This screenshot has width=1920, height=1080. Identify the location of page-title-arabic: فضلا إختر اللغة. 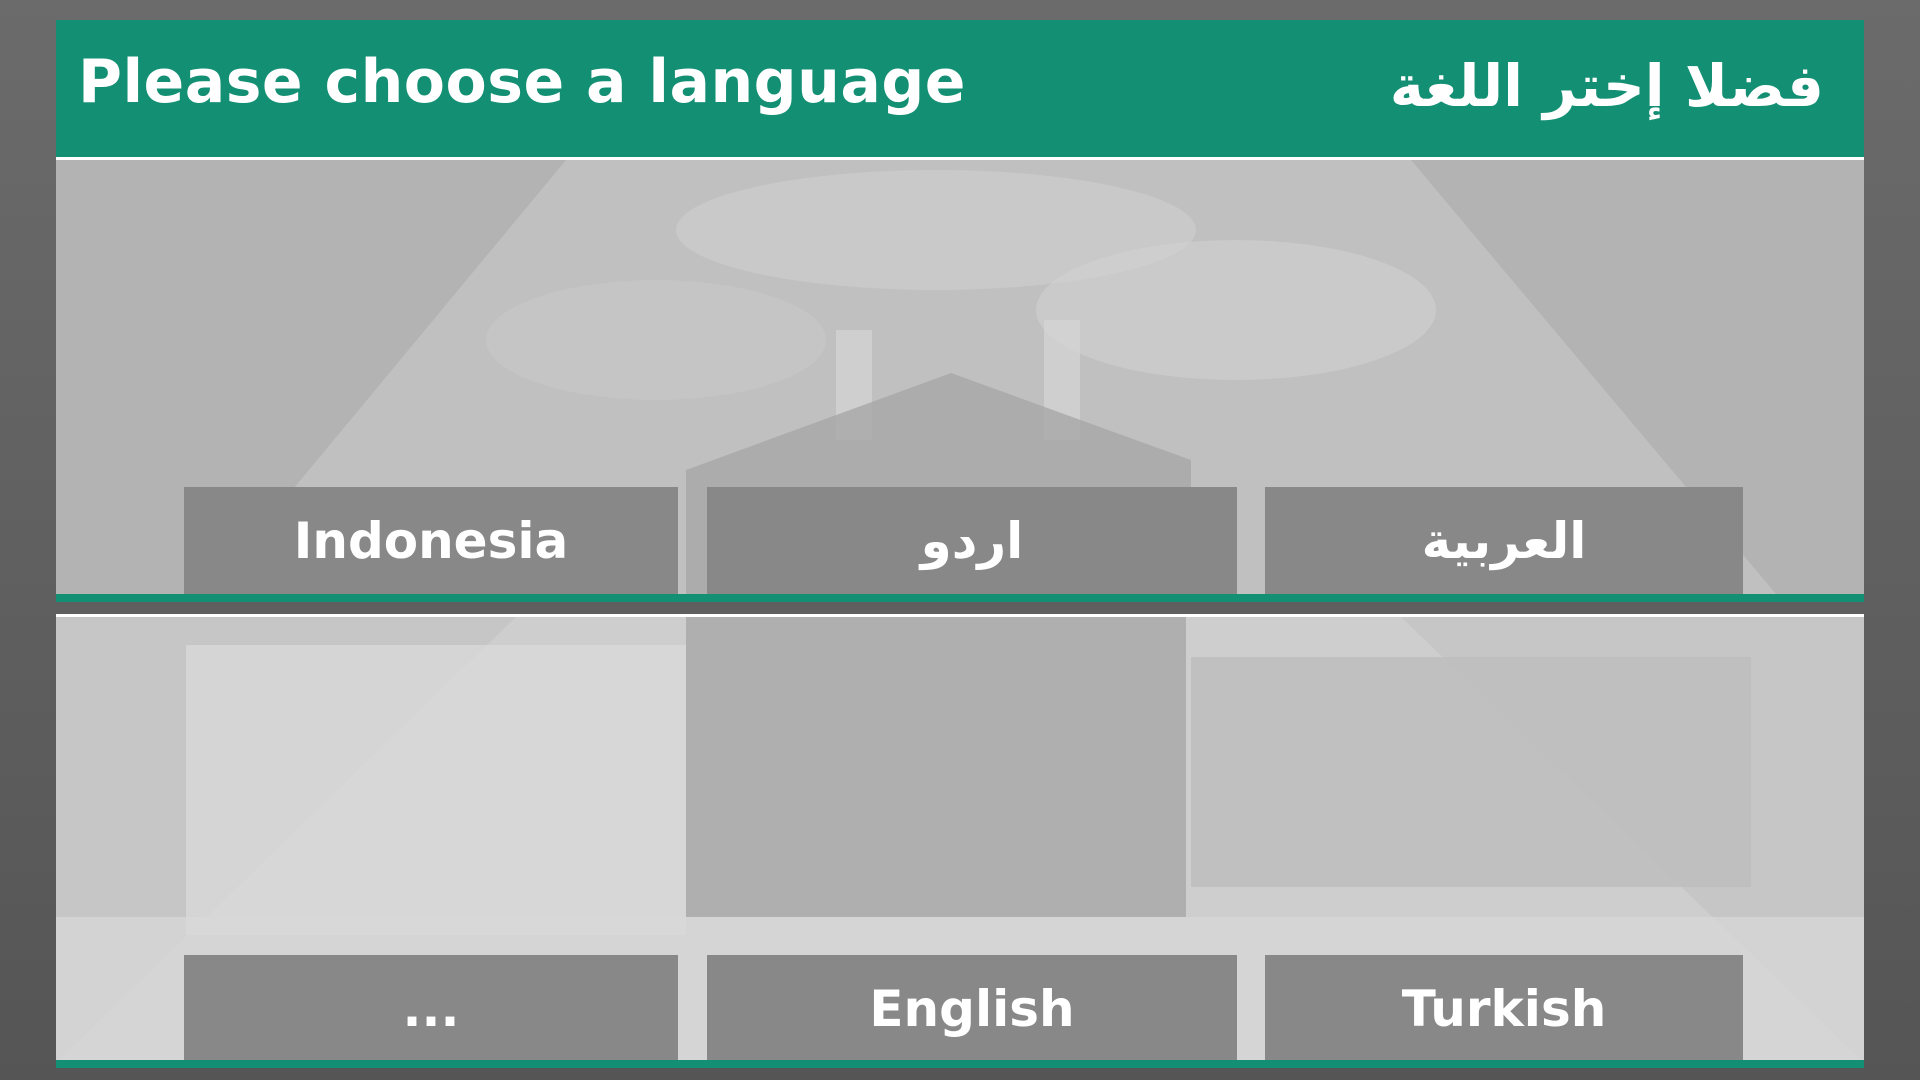
(1606, 86).